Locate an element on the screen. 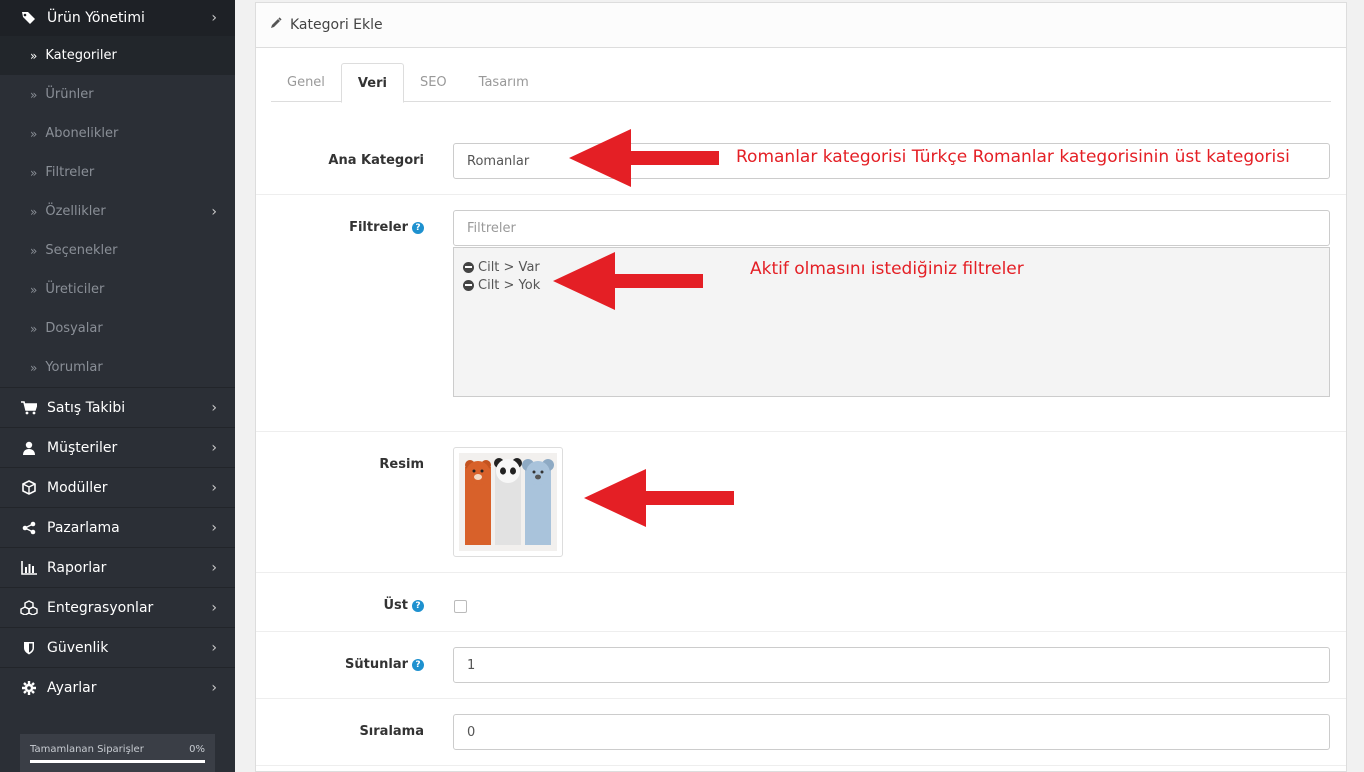 This screenshot has height=772, width=1364. sidebar-item-ayarlar: Ayarlar › is located at coordinates (117, 687).